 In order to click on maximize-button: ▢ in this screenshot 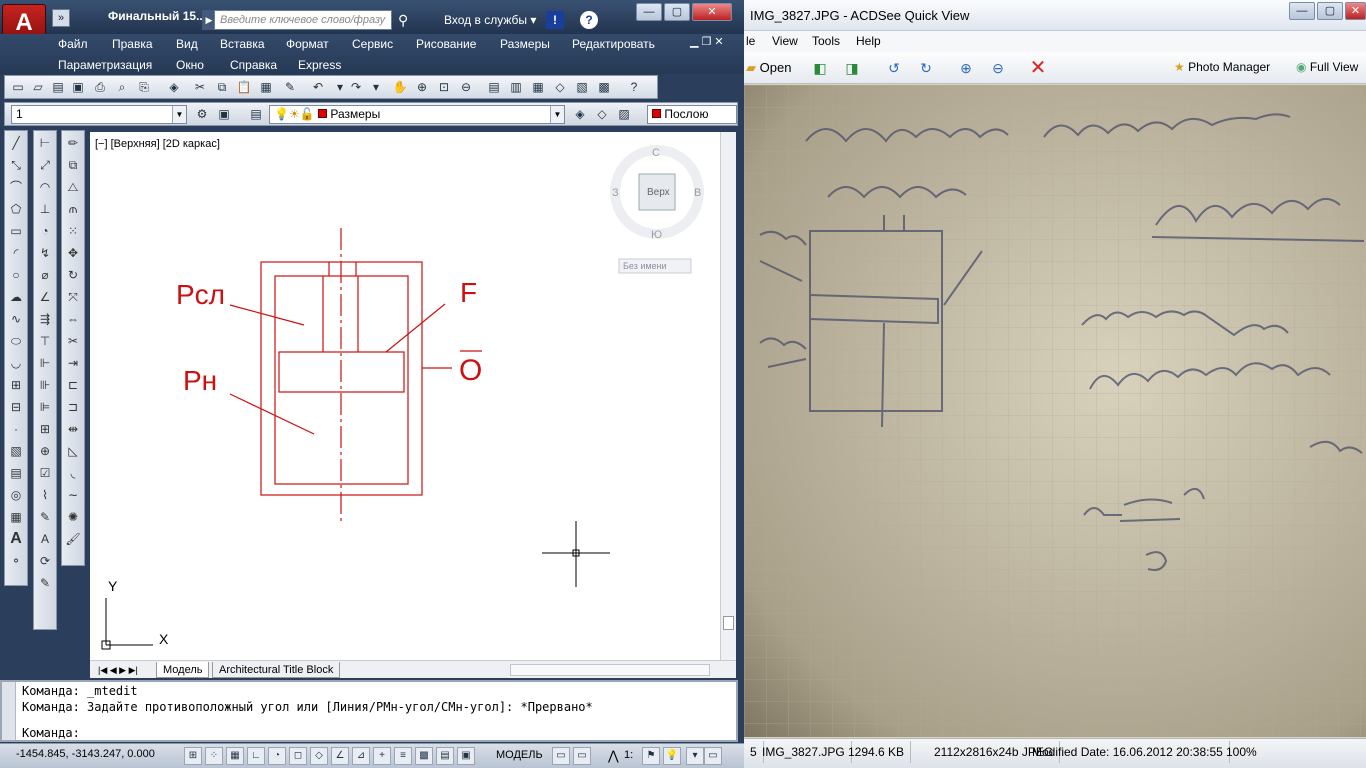, I will do `click(677, 12)`.